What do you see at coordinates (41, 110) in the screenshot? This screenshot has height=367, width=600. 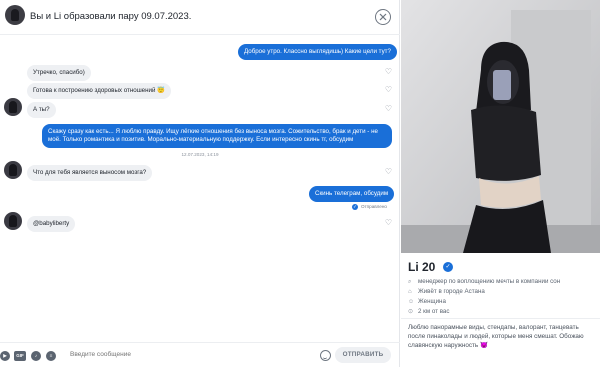 I see `incoming-message: А ты?` at bounding box center [41, 110].